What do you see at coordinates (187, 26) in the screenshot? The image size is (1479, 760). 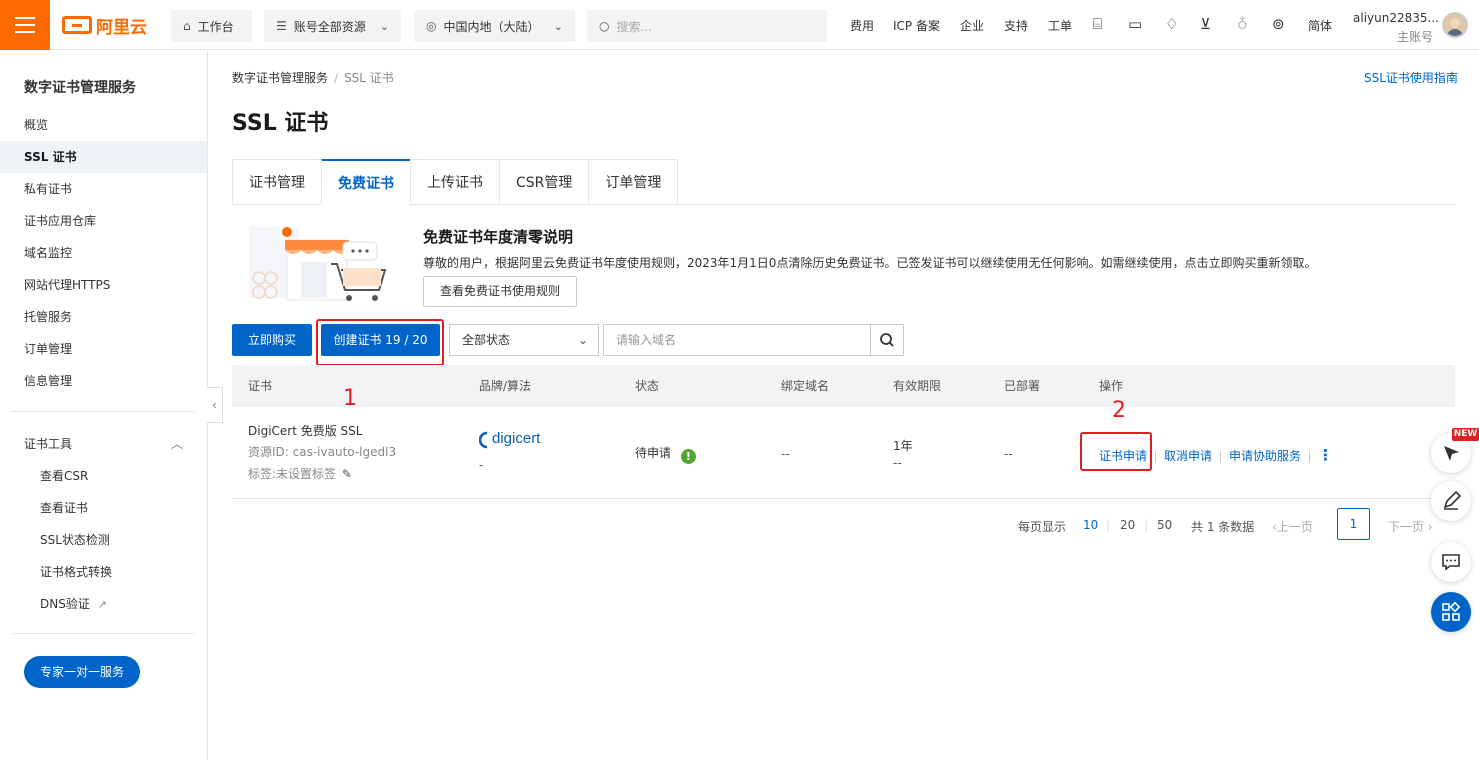 I see `home-icon: ⌂` at bounding box center [187, 26].